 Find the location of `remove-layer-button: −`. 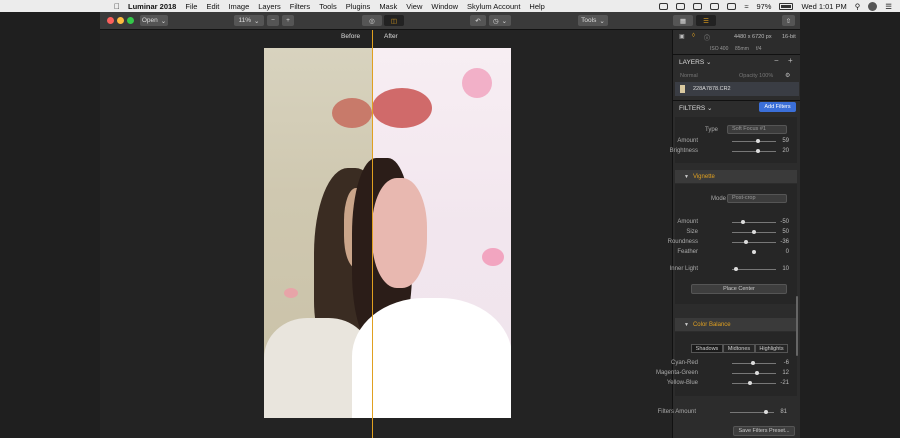

remove-layer-button: − is located at coordinates (776, 60).